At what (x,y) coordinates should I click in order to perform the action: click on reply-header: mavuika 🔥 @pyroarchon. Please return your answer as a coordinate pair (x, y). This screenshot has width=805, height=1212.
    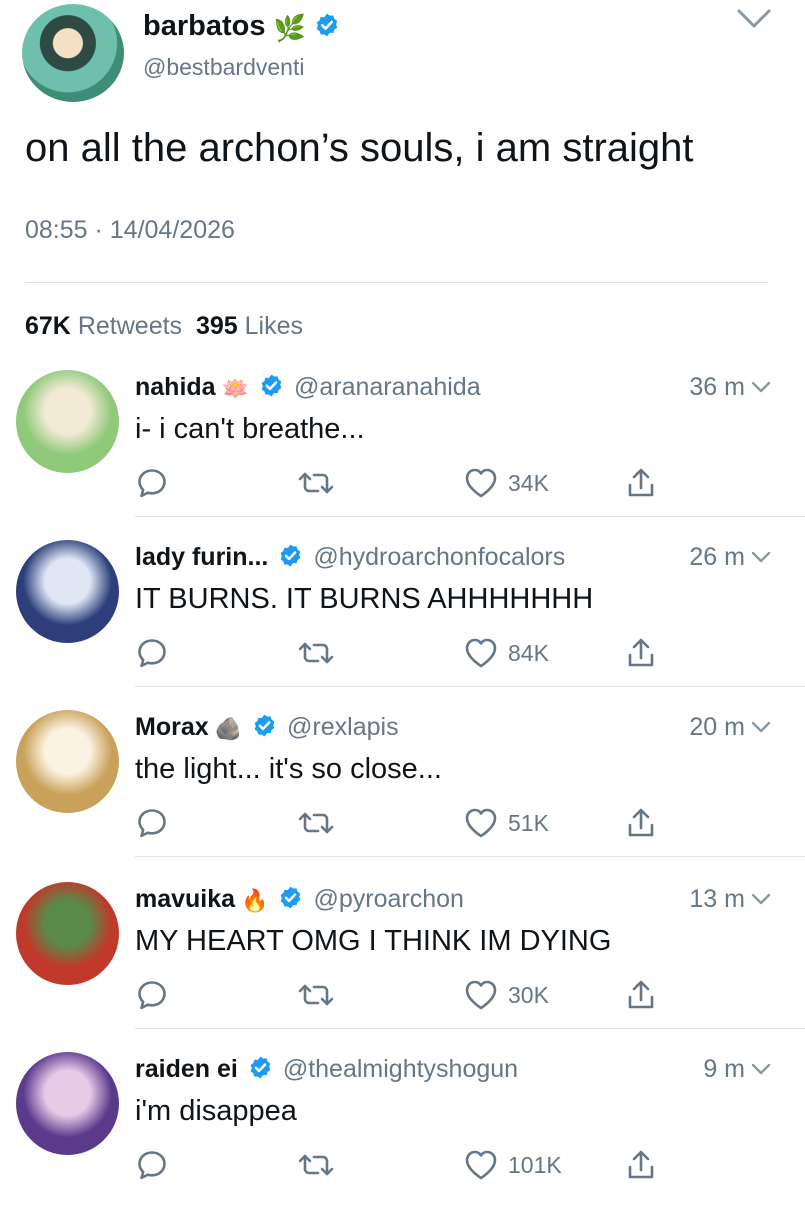
    Looking at the image, I should click on (425, 900).